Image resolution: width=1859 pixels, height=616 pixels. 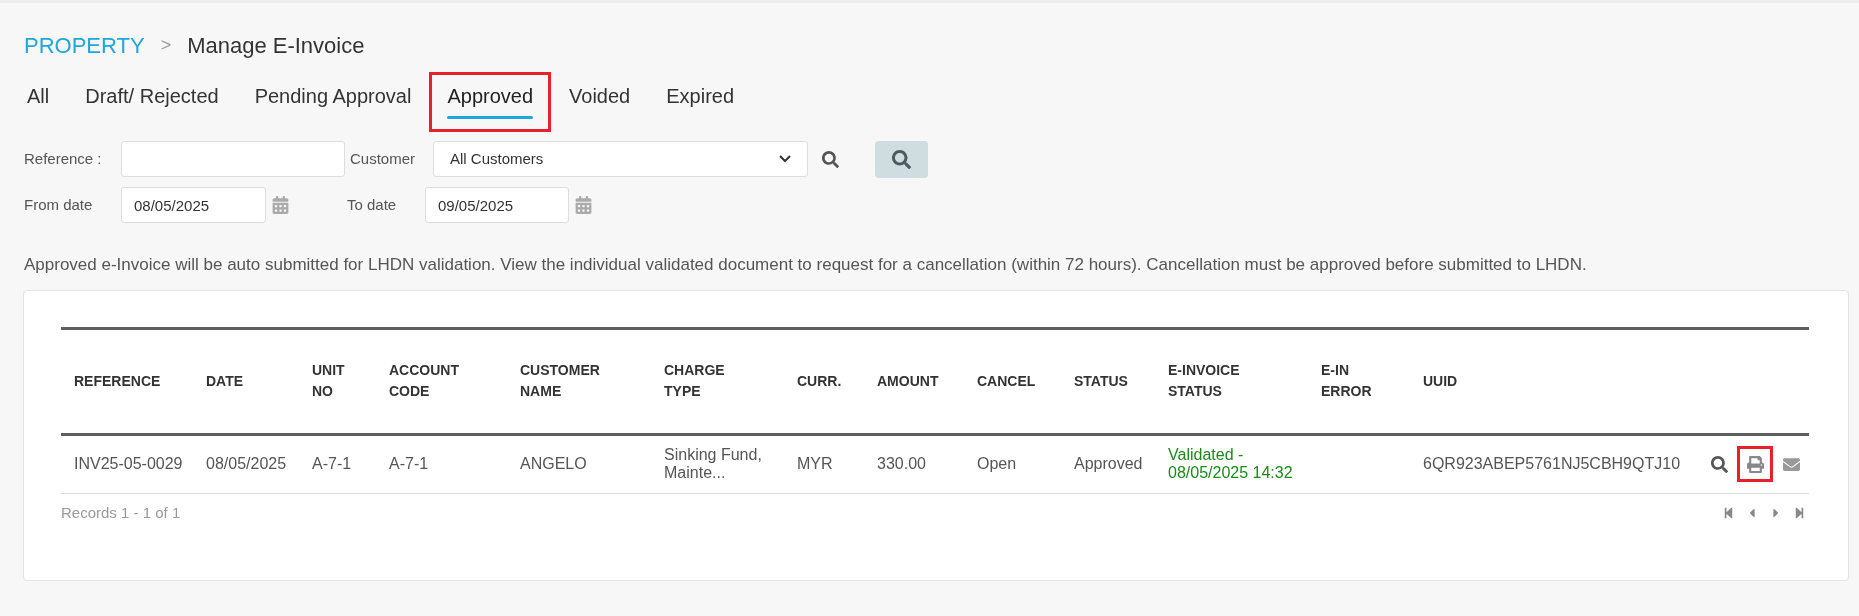 I want to click on column-header: CURR., so click(x=819, y=381).